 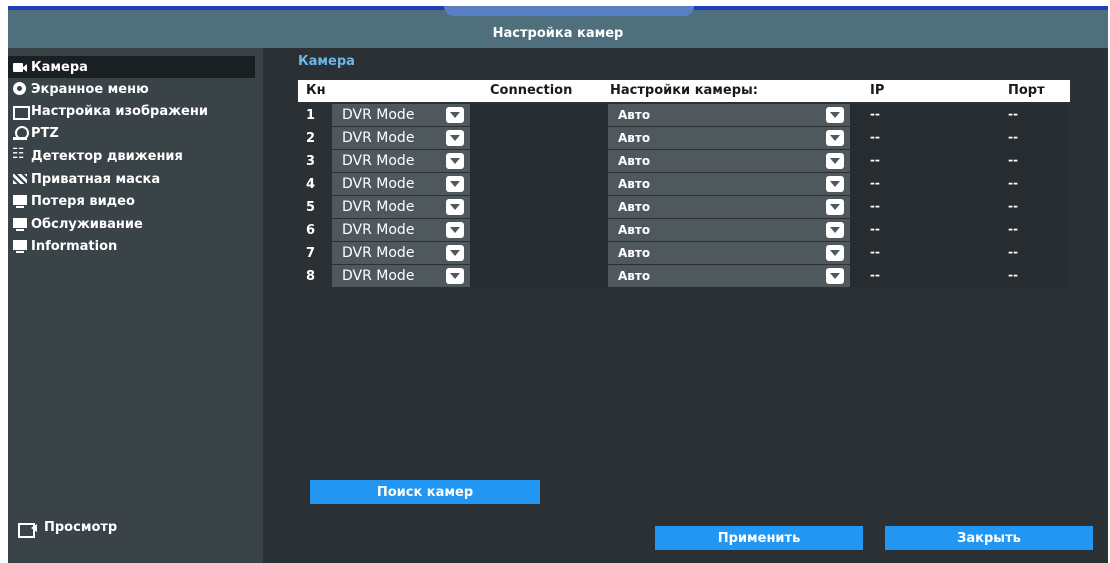 I want to click on channel-number: 8, so click(x=311, y=276).